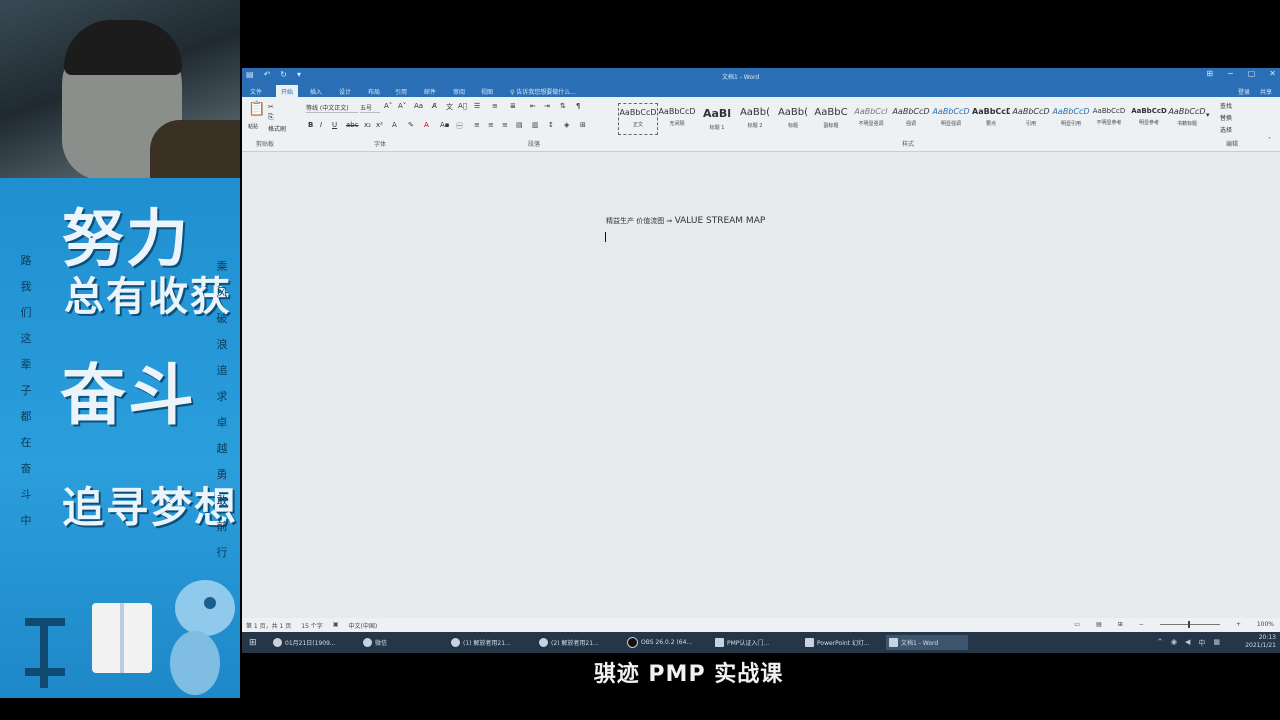 This screenshot has height=720, width=1280. What do you see at coordinates (277, 128) in the screenshot?
I see `format-painter-button: 格式刷` at bounding box center [277, 128].